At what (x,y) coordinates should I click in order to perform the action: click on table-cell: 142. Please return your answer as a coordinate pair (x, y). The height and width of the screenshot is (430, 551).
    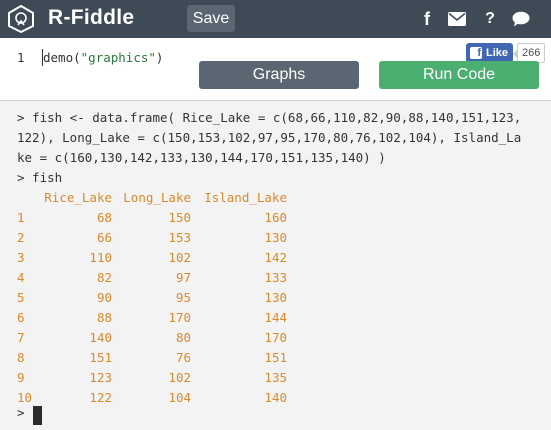
    Looking at the image, I should click on (275, 257).